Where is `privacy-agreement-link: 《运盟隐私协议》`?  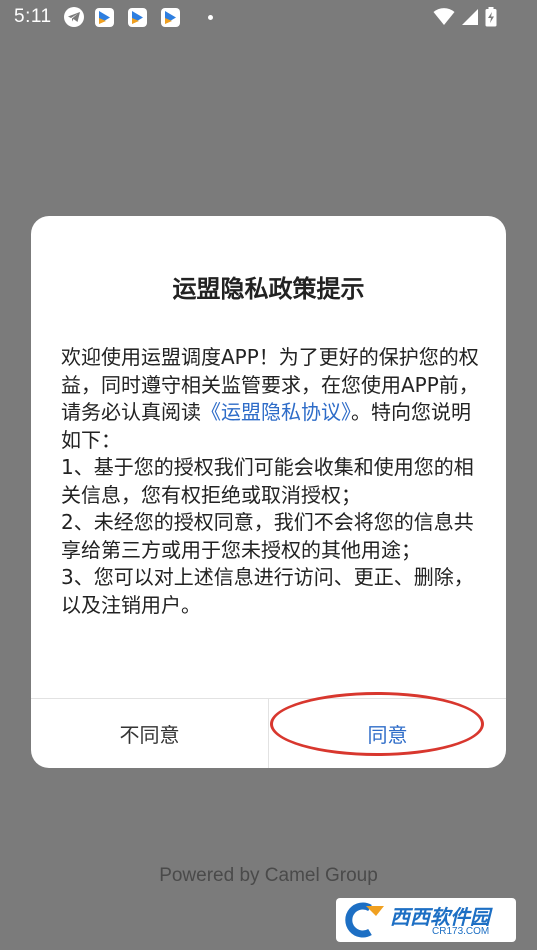 privacy-agreement-link: 《运盟隐私协议》 is located at coordinates (276, 412).